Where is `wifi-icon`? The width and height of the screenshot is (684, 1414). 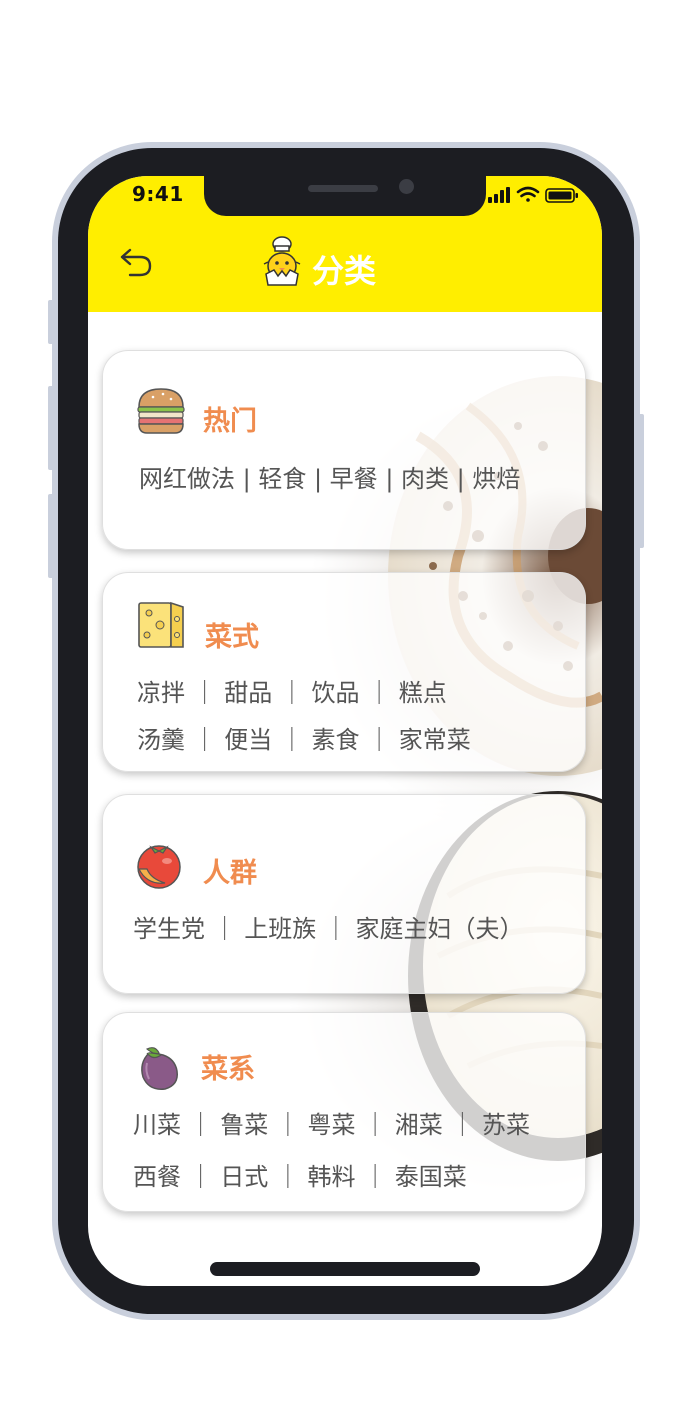 wifi-icon is located at coordinates (528, 194).